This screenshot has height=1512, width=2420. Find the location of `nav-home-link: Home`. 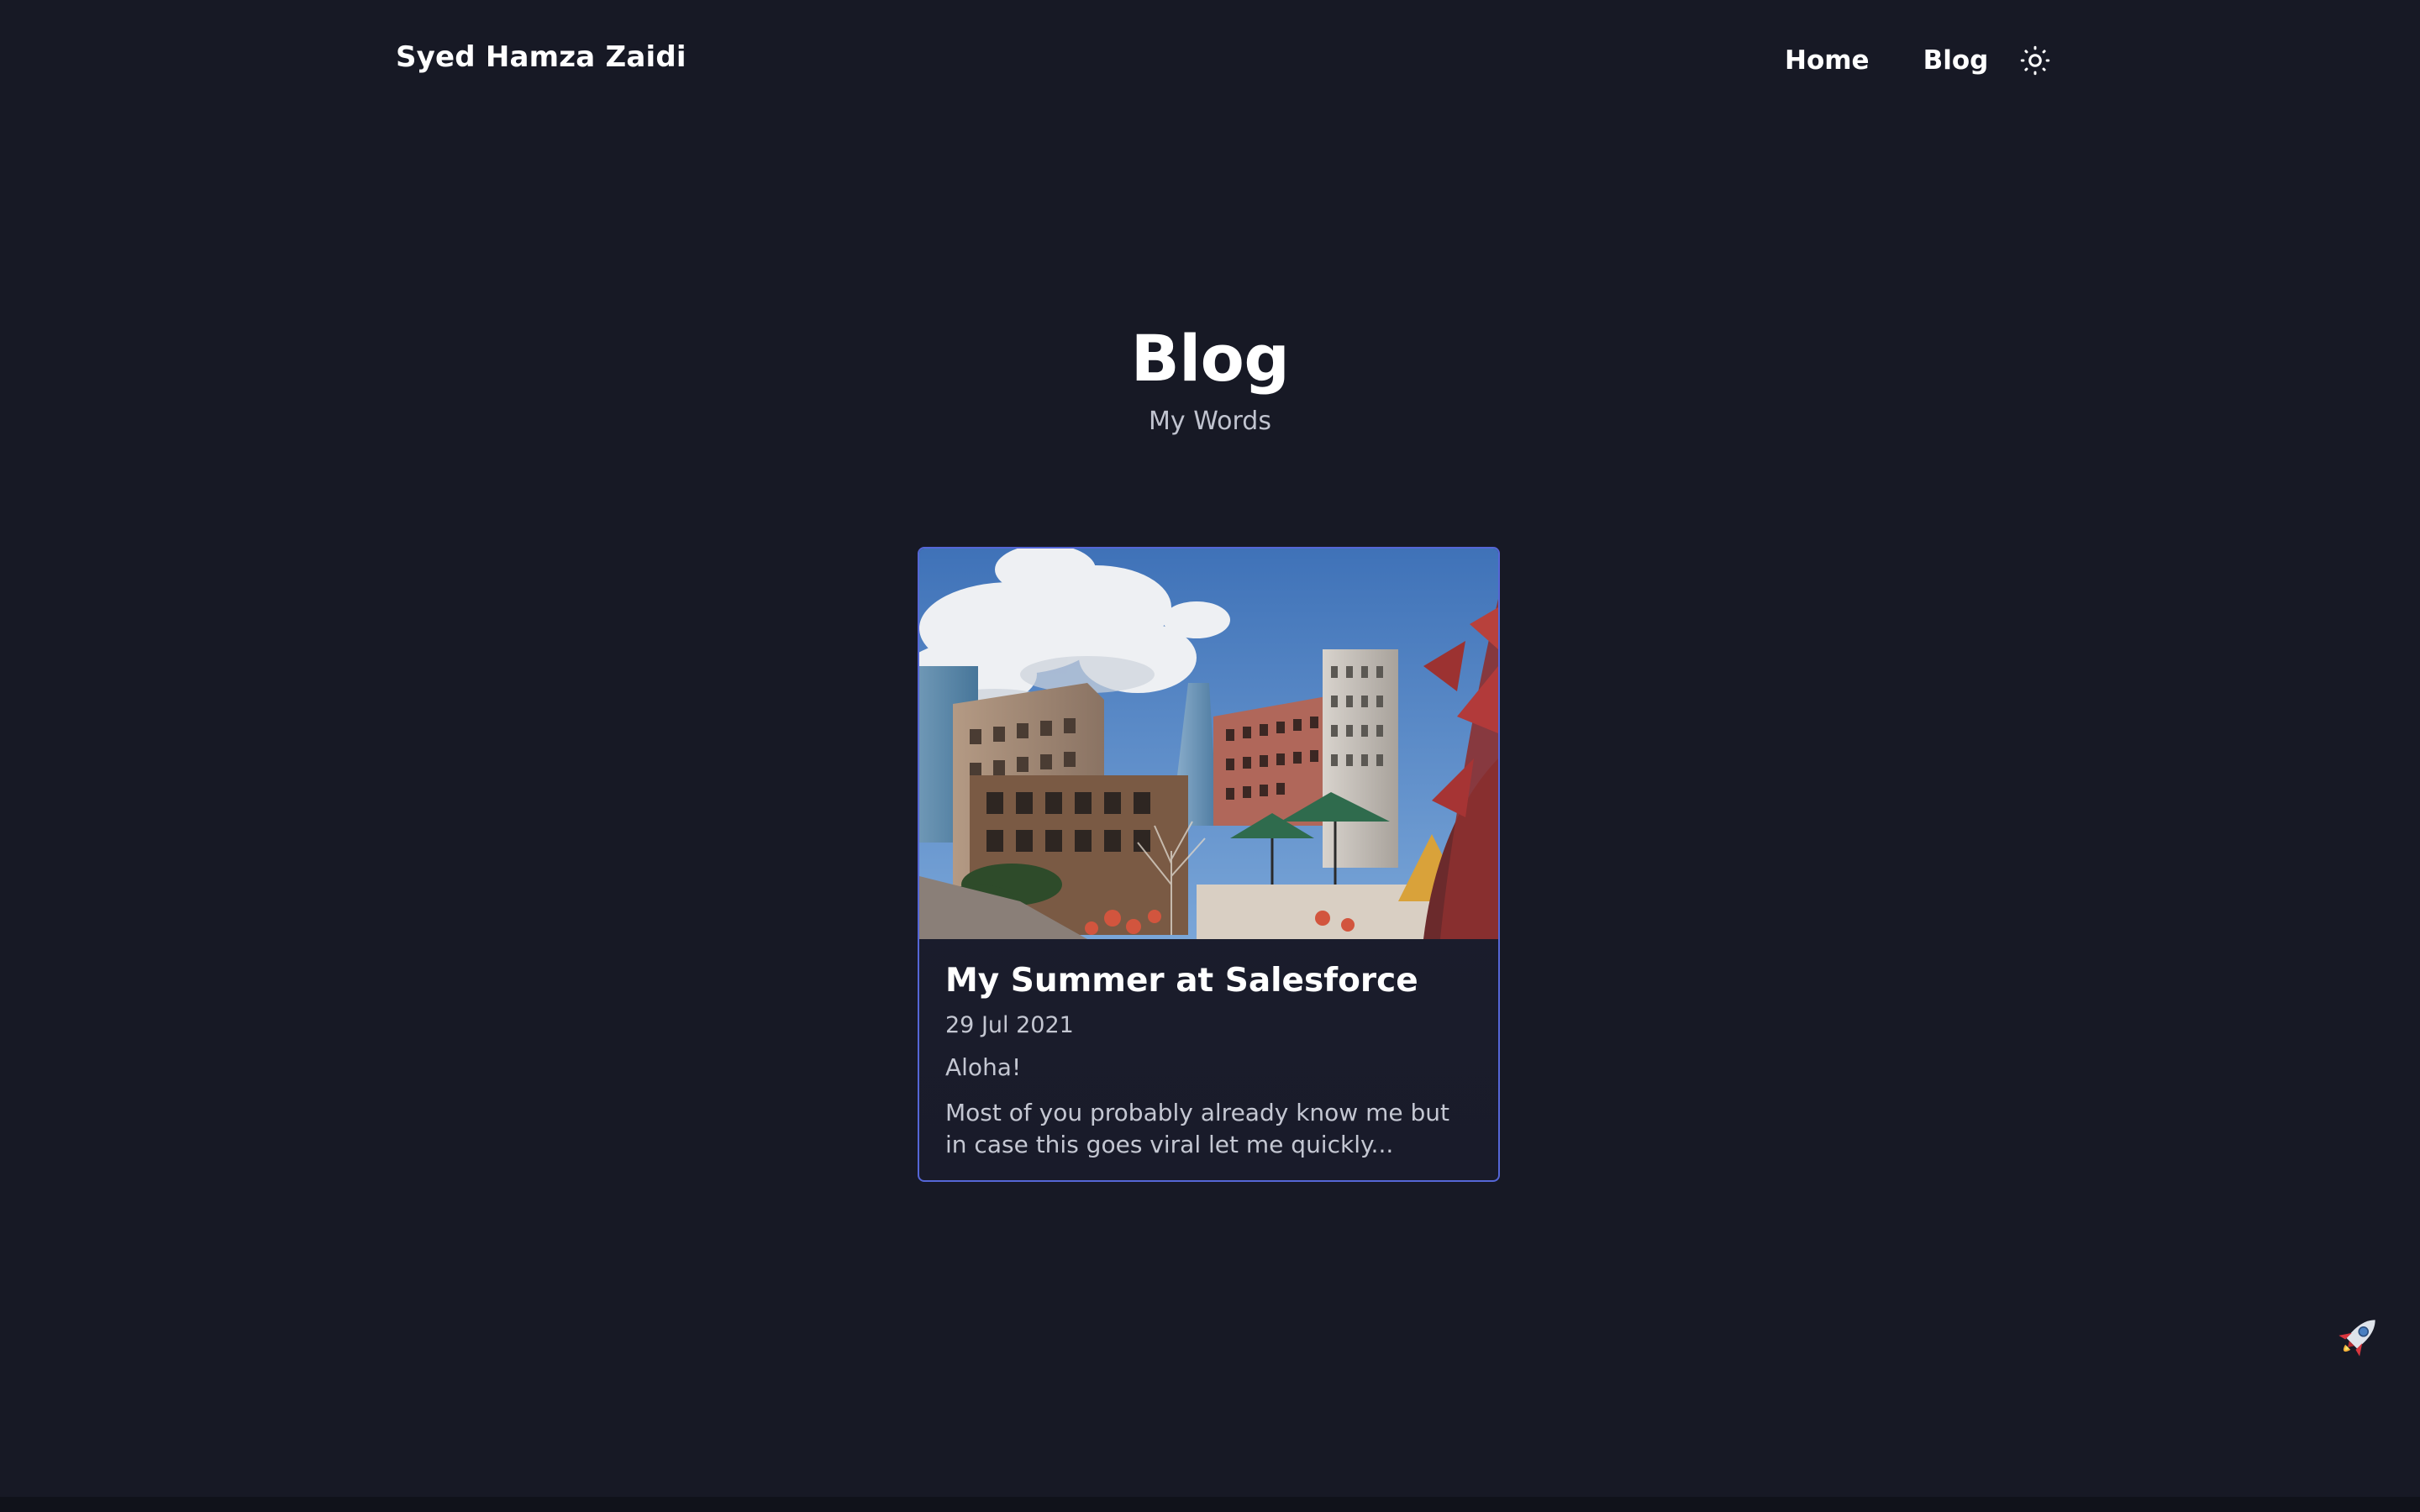

nav-home-link: Home is located at coordinates (1827, 60).